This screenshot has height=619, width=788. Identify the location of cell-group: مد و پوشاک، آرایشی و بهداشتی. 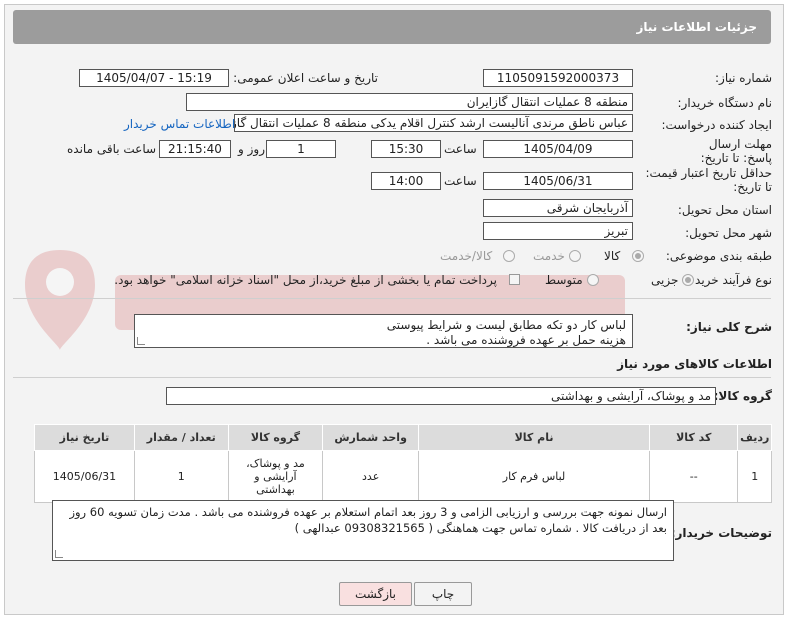
(275, 476).